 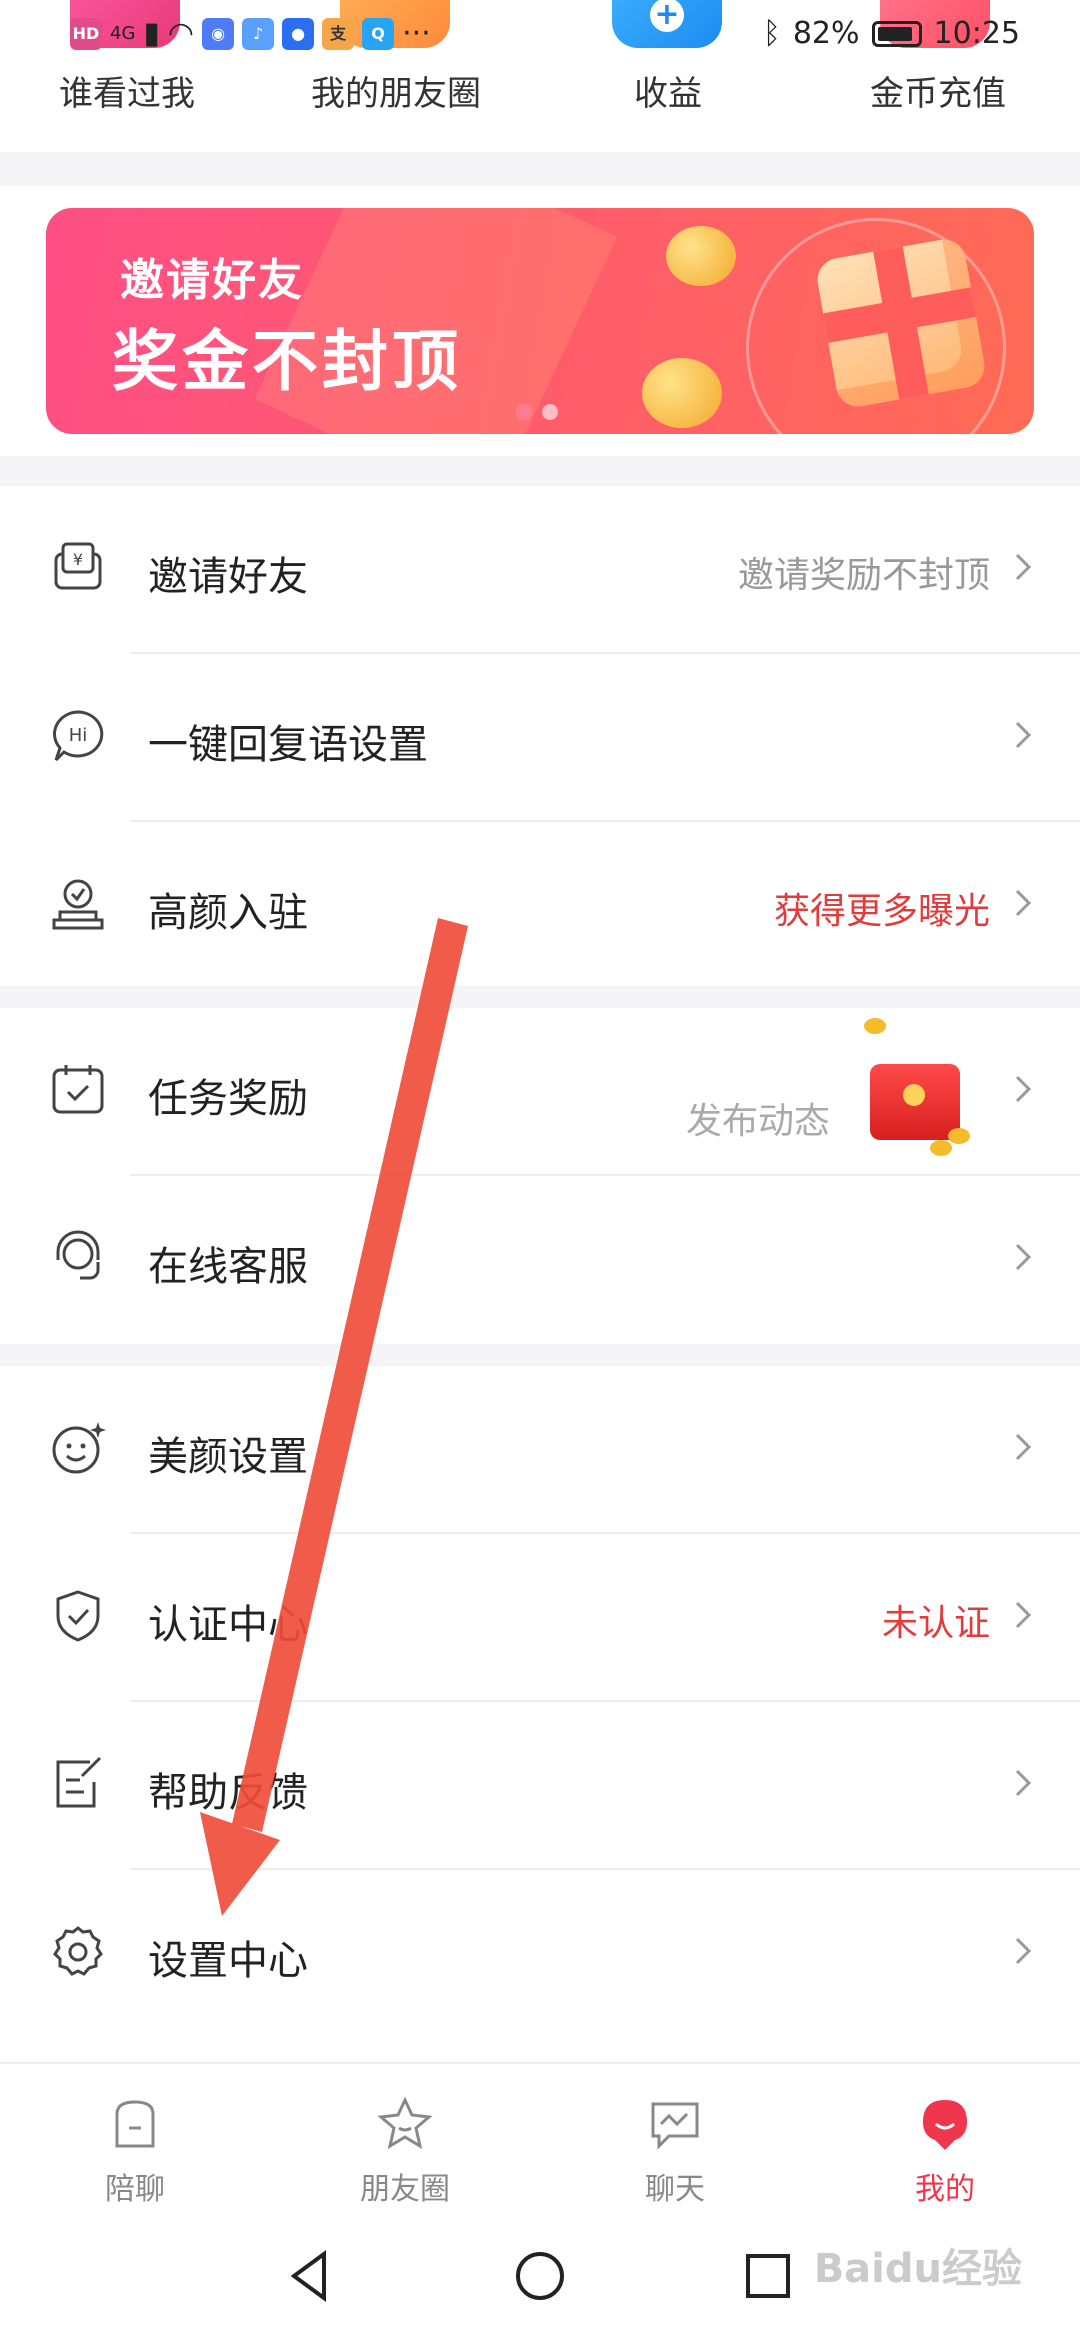 I want to click on tab-label: 朋友圈, so click(x=405, y=2189).